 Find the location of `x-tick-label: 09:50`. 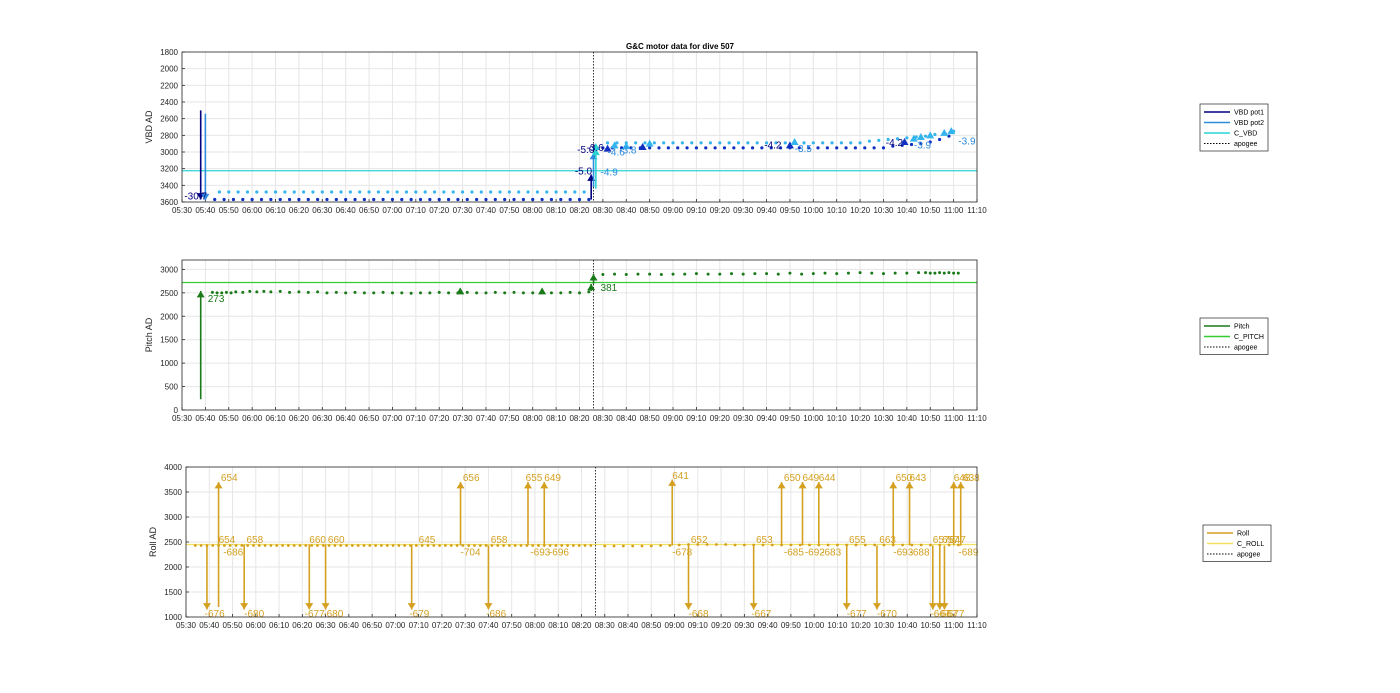

x-tick-label: 09:50 is located at coordinates (791, 625).